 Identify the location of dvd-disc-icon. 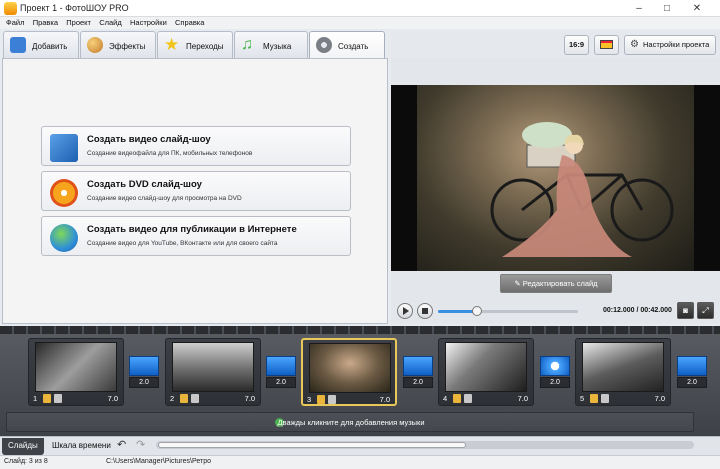
(64, 193).